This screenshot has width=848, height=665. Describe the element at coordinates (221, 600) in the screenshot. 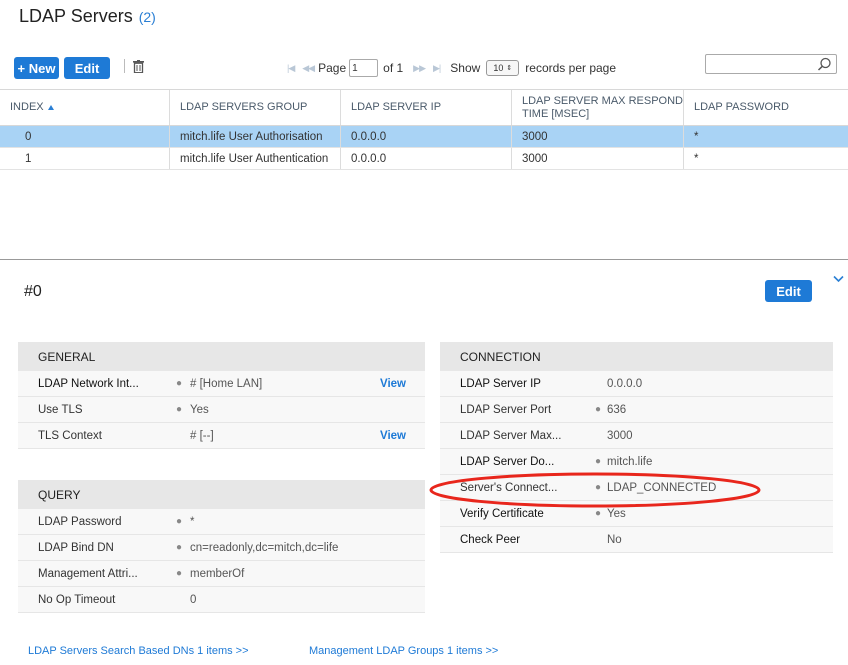

I see `query-row-no-op-timeout: No Op Timeout 0` at that location.